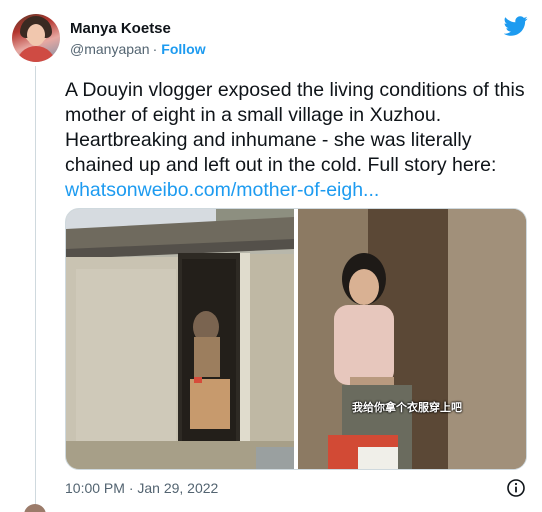 The image size is (542, 512). I want to click on author-subline: @manyapan · Follow, so click(138, 49).